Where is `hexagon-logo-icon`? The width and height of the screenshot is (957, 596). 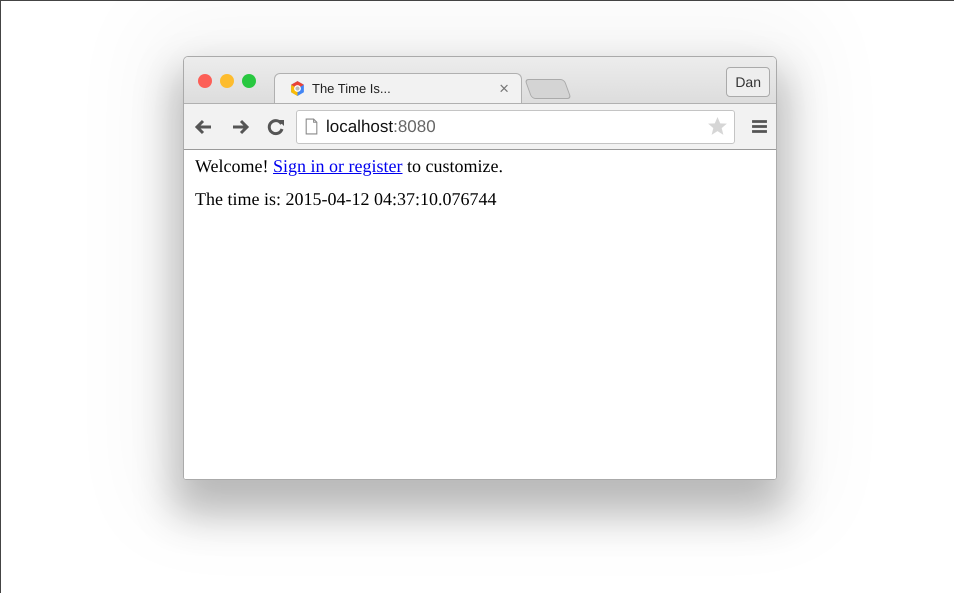
hexagon-logo-icon is located at coordinates (297, 88).